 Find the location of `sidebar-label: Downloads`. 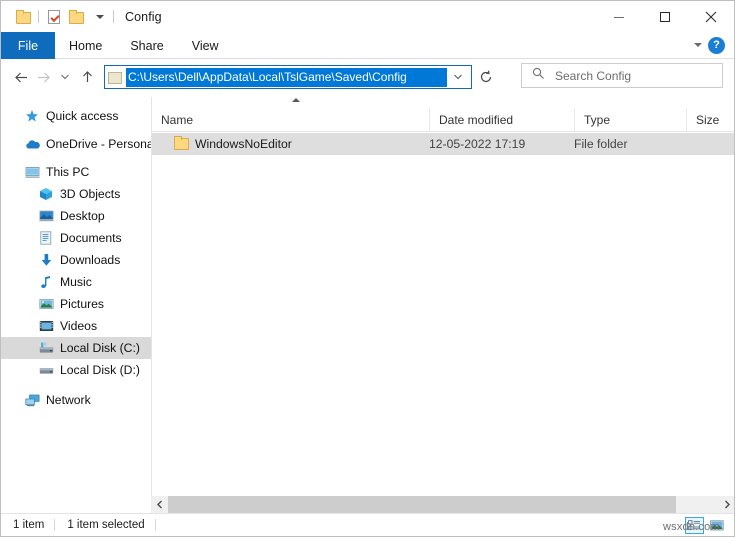

sidebar-label: Downloads is located at coordinates (90, 260).